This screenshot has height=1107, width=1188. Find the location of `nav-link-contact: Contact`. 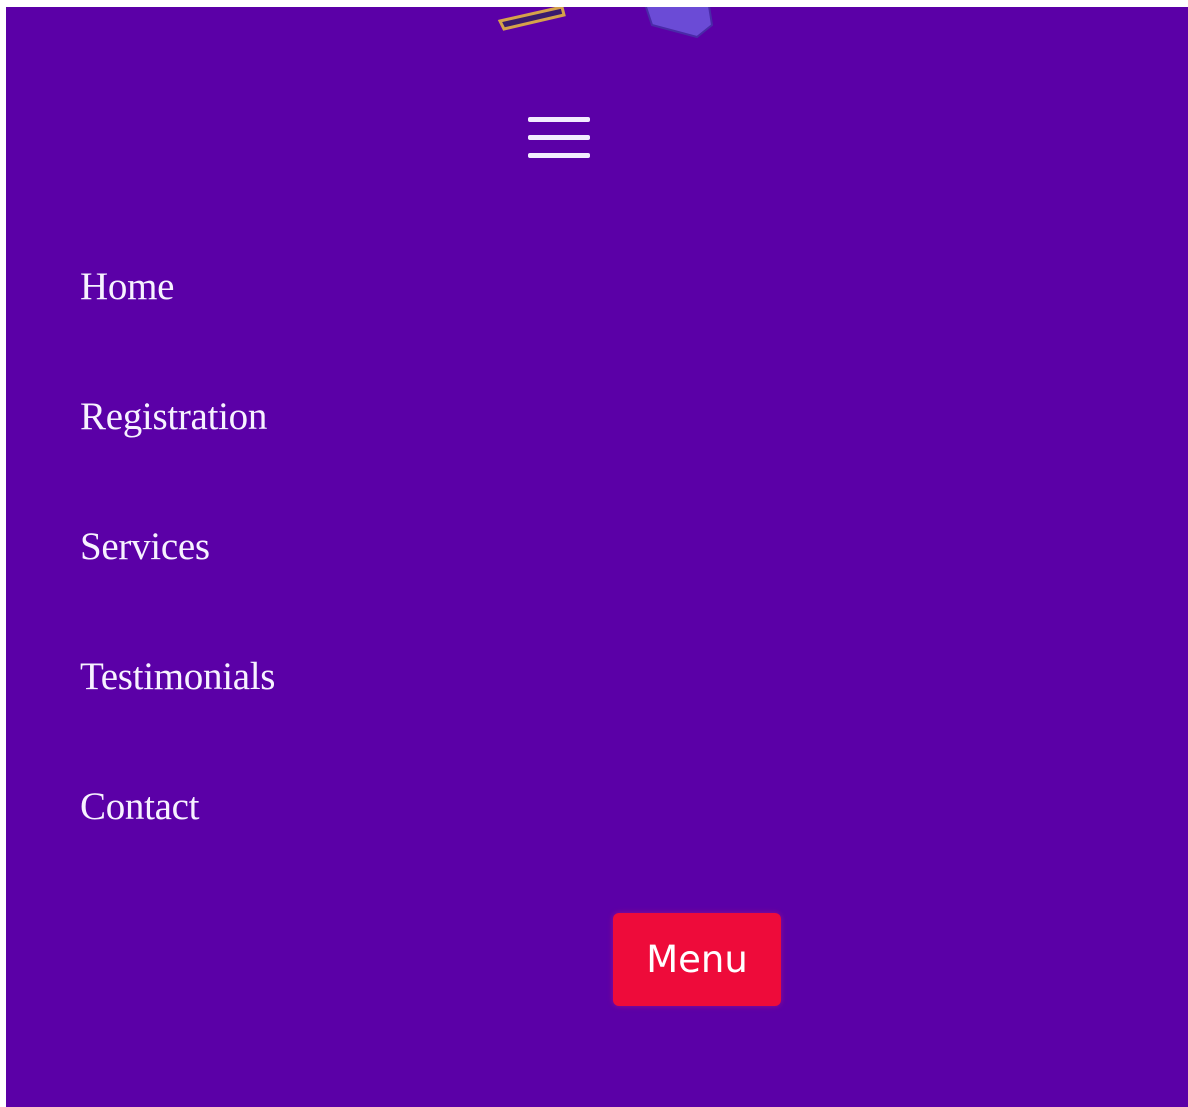

nav-link-contact: Contact is located at coordinates (140, 807).